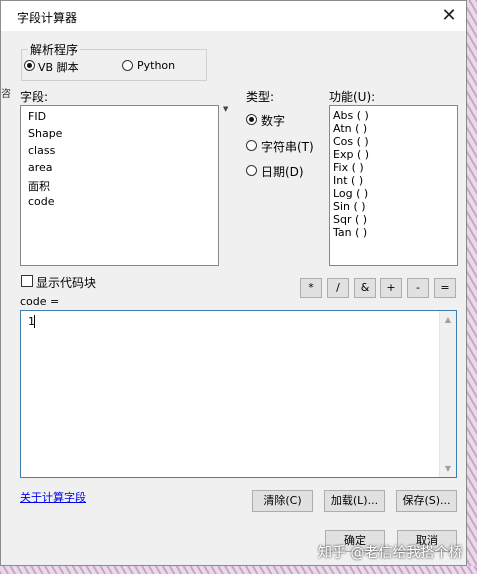 This screenshot has height=574, width=477. What do you see at coordinates (349, 206) in the screenshot?
I see `function-item: Sin ( )` at bounding box center [349, 206].